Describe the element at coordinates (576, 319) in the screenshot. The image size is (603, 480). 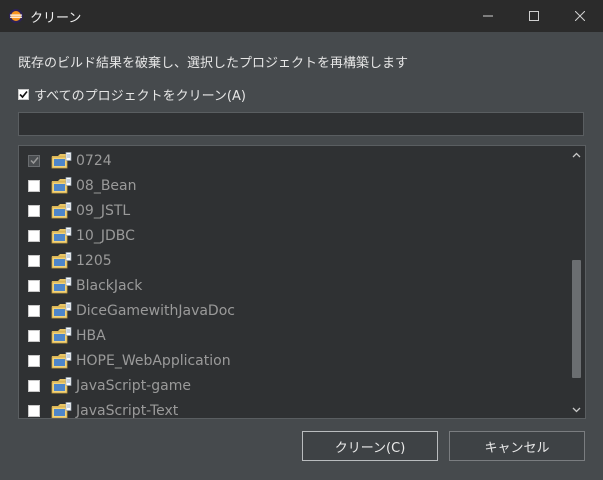
I see `scroll-thumb` at that location.